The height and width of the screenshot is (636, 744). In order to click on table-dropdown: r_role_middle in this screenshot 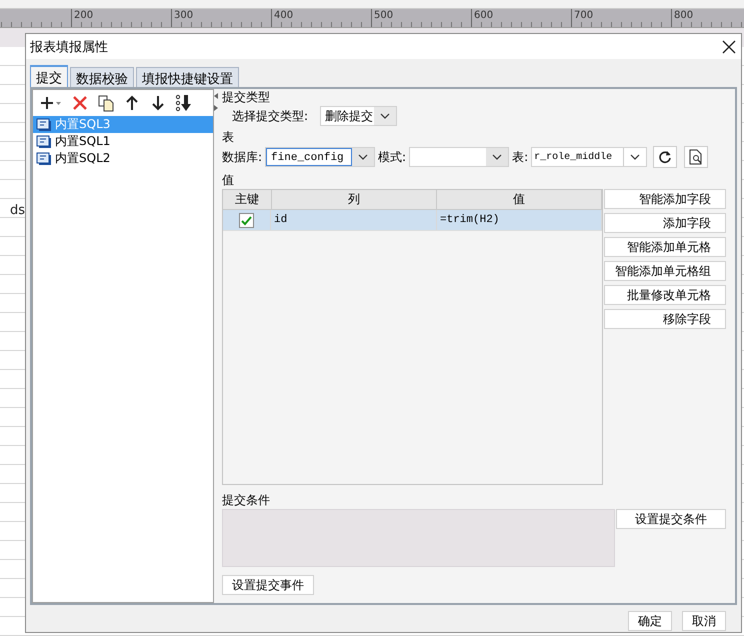, I will do `click(589, 157)`.